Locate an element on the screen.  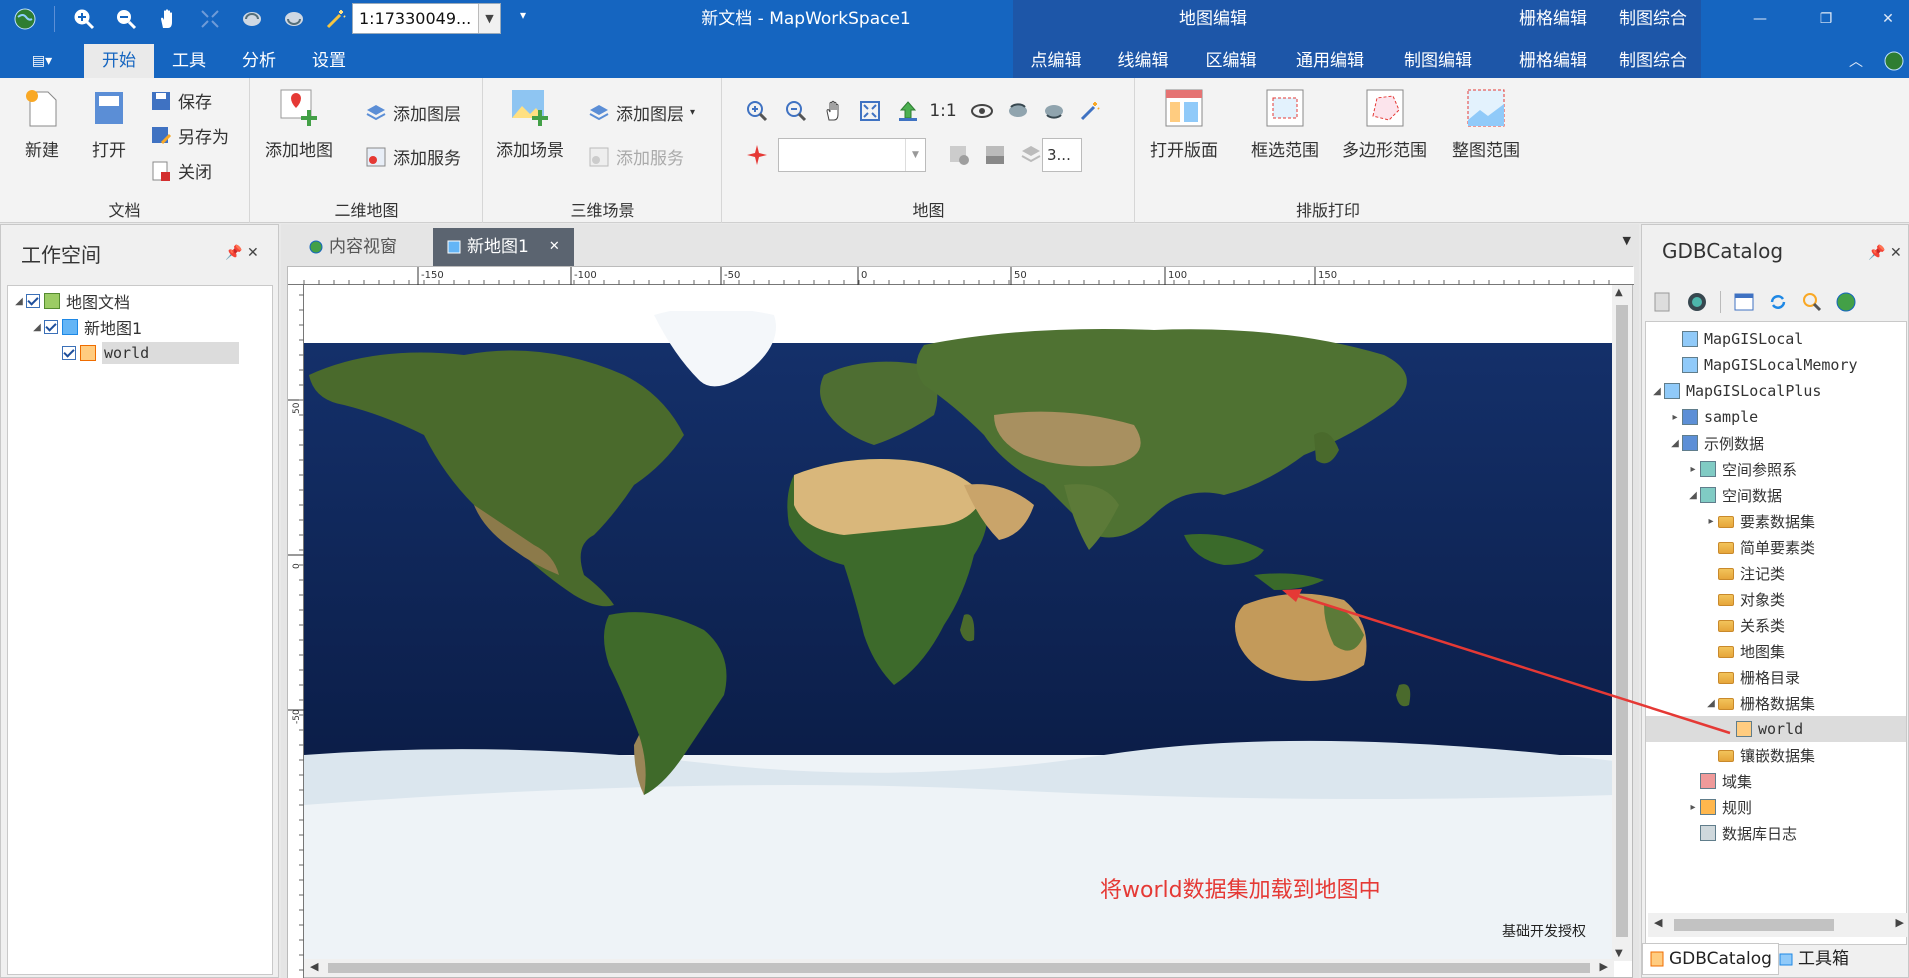
layer-display-icon is located at coordinates (995, 155).